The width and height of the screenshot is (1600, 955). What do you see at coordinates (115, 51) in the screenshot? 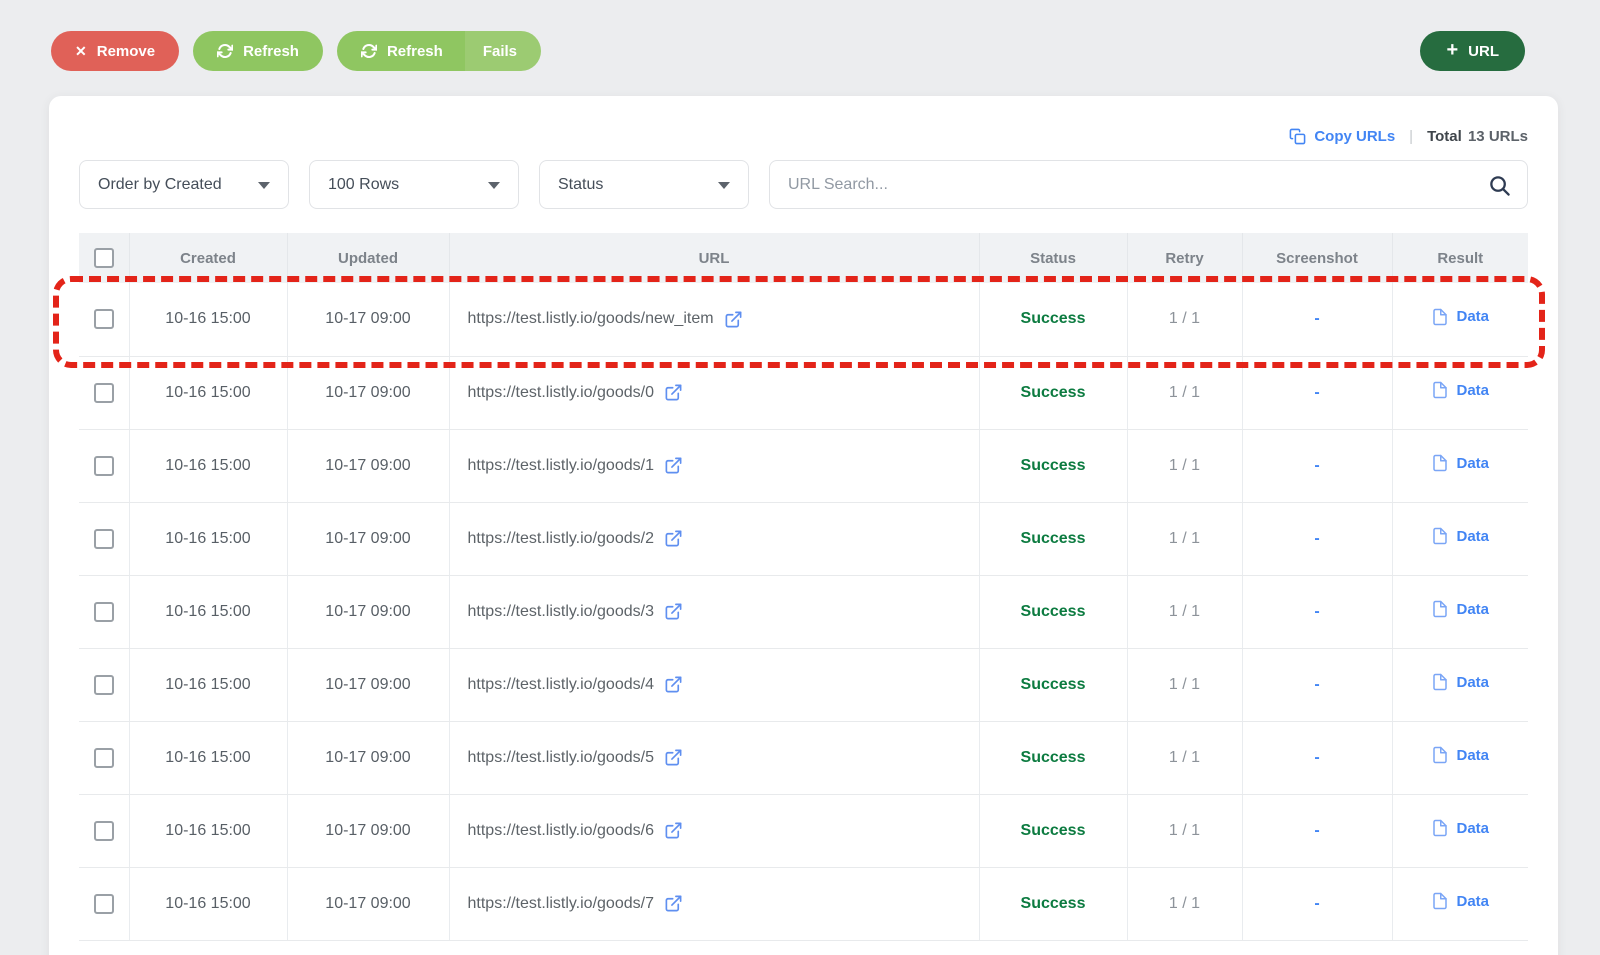
I see `remove-button: ✕ Remove` at bounding box center [115, 51].